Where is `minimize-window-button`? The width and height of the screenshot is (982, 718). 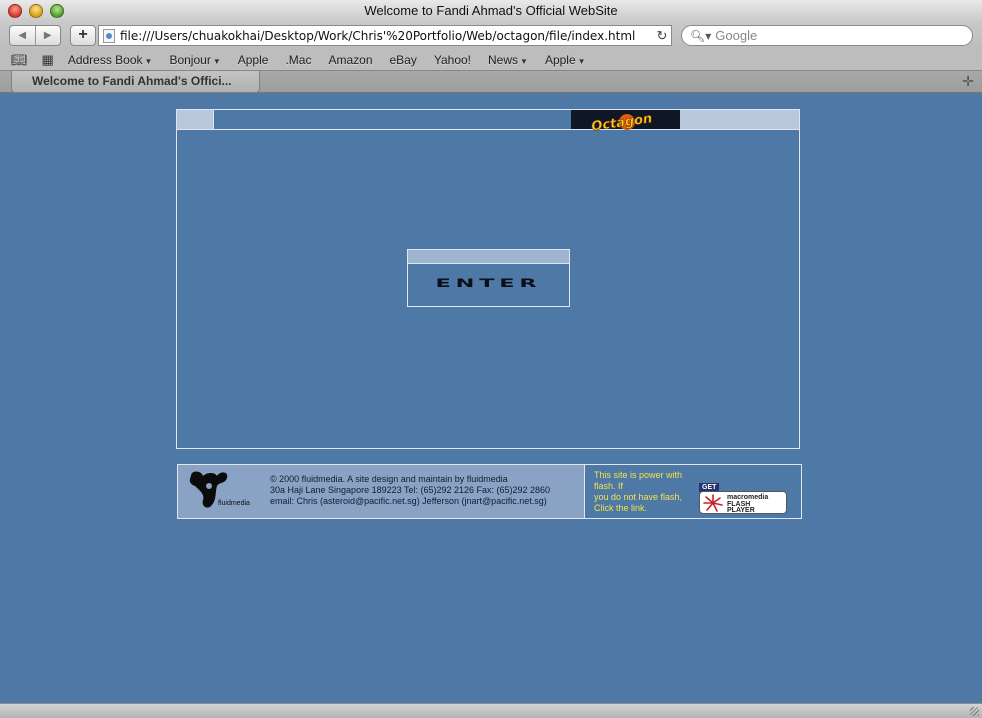
minimize-window-button is located at coordinates (36, 11).